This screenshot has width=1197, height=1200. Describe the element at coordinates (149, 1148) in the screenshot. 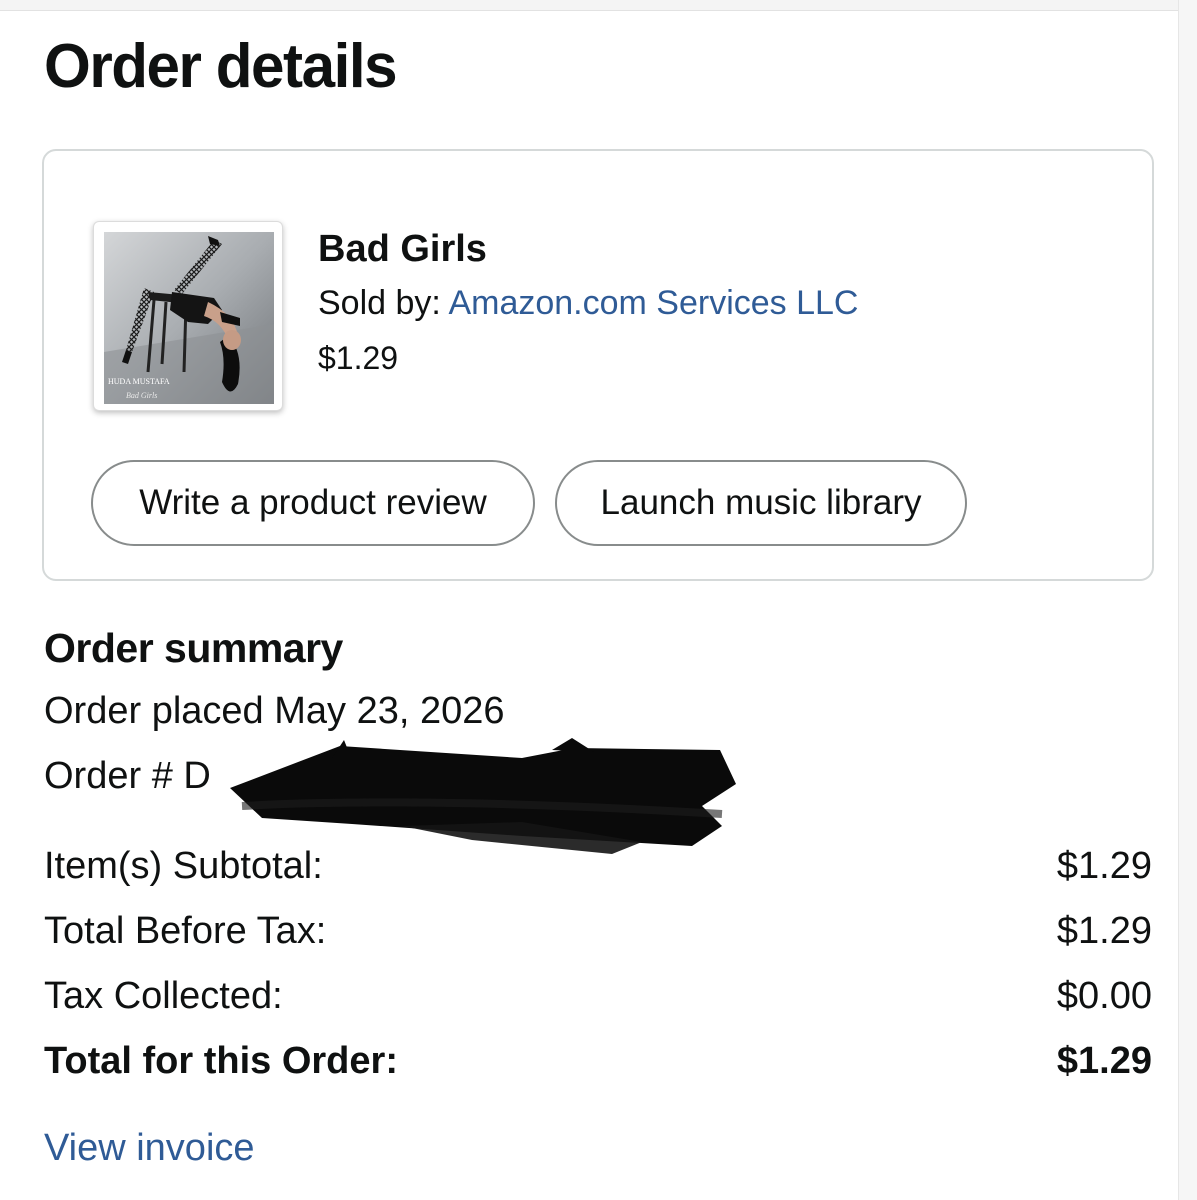

I see `view-invoice-link: View invoice` at that location.